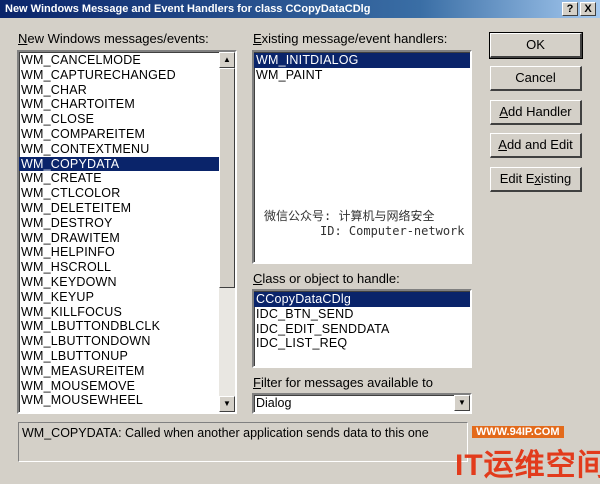 This screenshot has height=484, width=600. Describe the element at coordinates (536, 112) in the screenshot. I see `add-handler-button: Add Handler` at that location.